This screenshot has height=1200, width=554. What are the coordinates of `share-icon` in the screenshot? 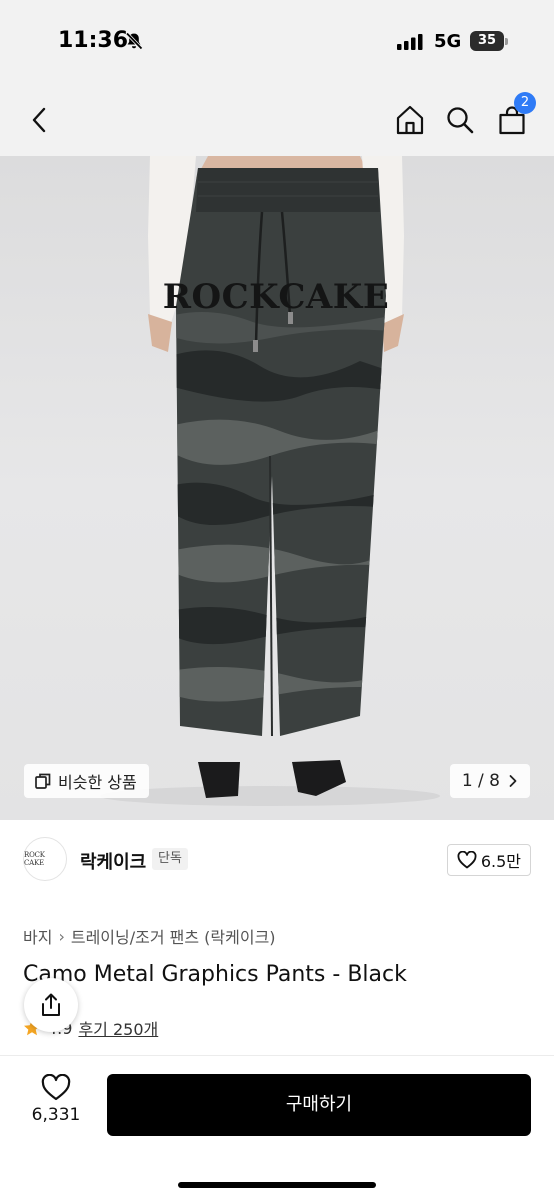 It's located at (51, 1004).